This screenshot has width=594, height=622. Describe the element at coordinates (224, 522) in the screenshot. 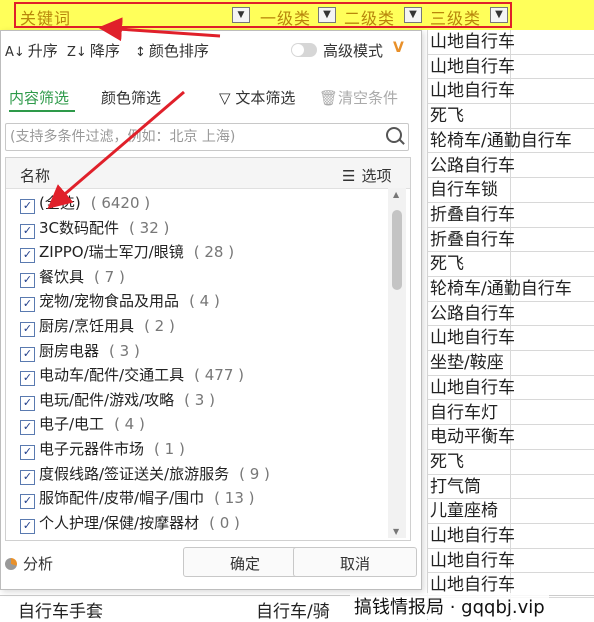

I see `list-item-count: ( 0 )` at that location.